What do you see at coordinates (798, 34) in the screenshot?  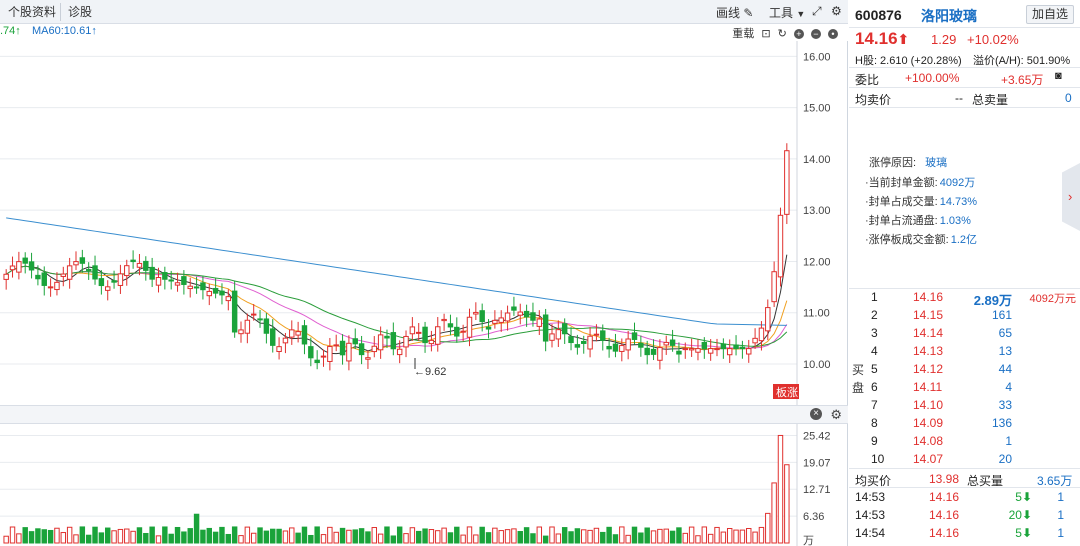 I see `zoom-in-icon: +` at bounding box center [798, 34].